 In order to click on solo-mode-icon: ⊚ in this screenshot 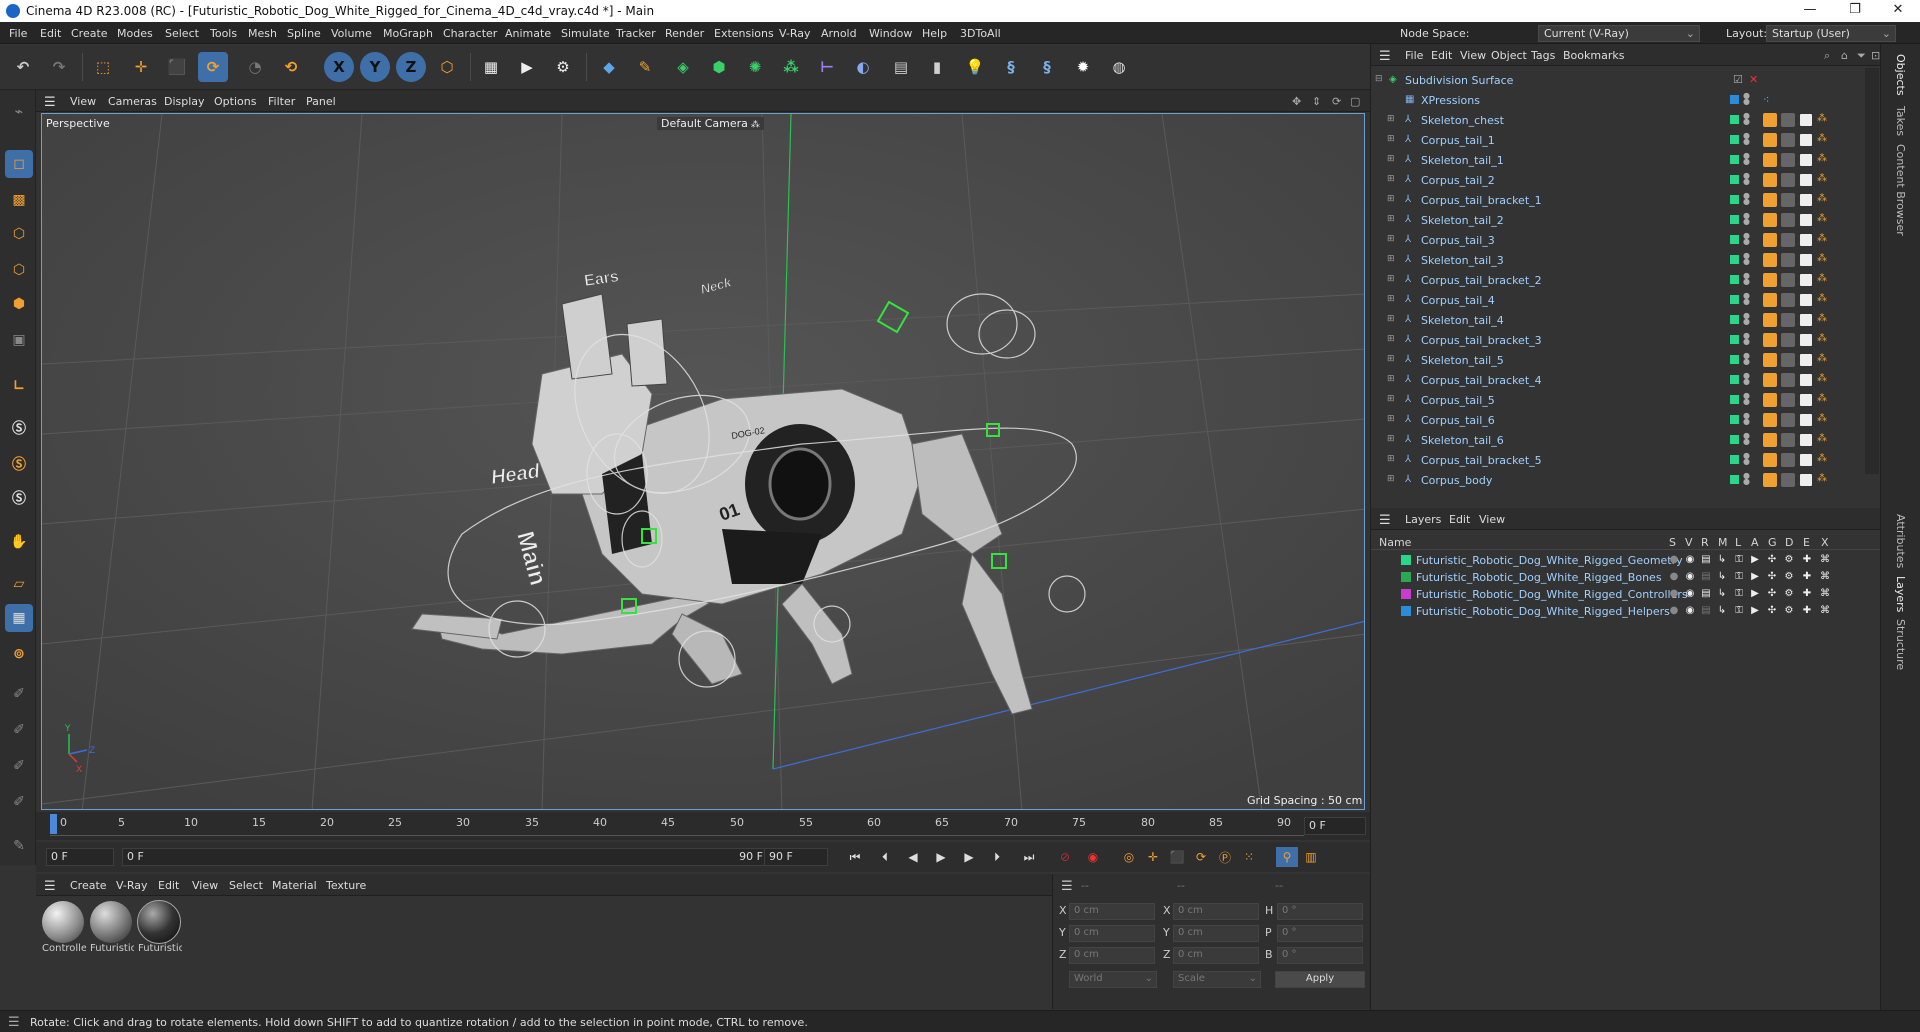, I will do `click(19, 654)`.